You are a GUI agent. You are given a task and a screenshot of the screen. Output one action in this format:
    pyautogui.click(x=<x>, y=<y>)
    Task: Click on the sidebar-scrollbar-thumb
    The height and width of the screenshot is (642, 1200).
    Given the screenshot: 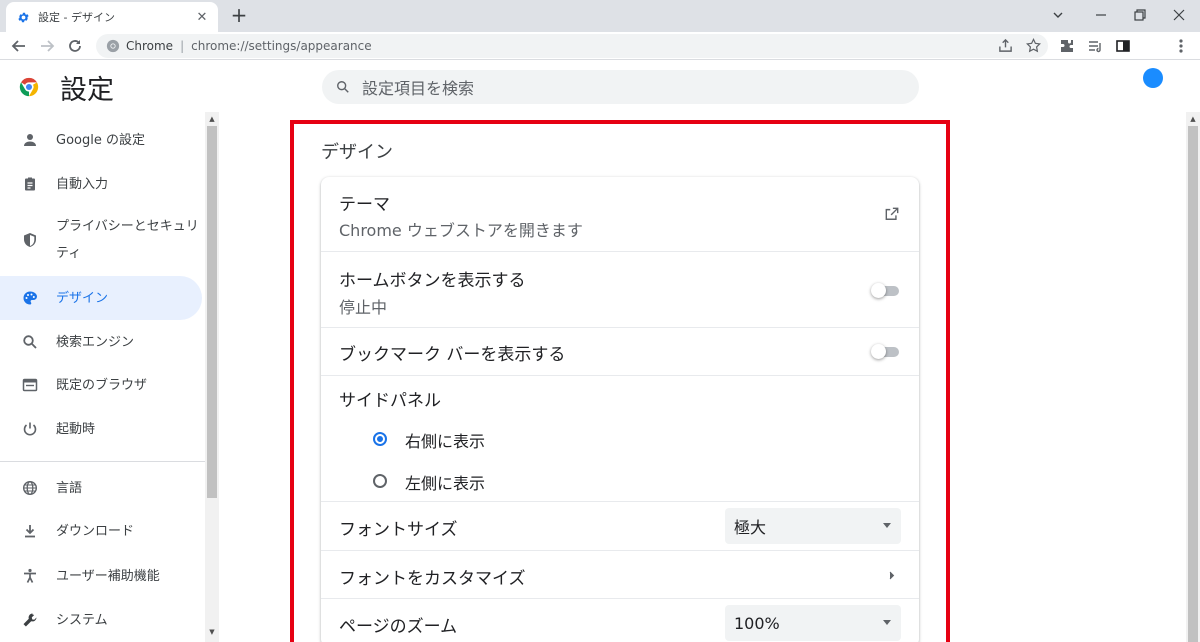 What is the action you would take?
    pyautogui.click(x=212, y=312)
    